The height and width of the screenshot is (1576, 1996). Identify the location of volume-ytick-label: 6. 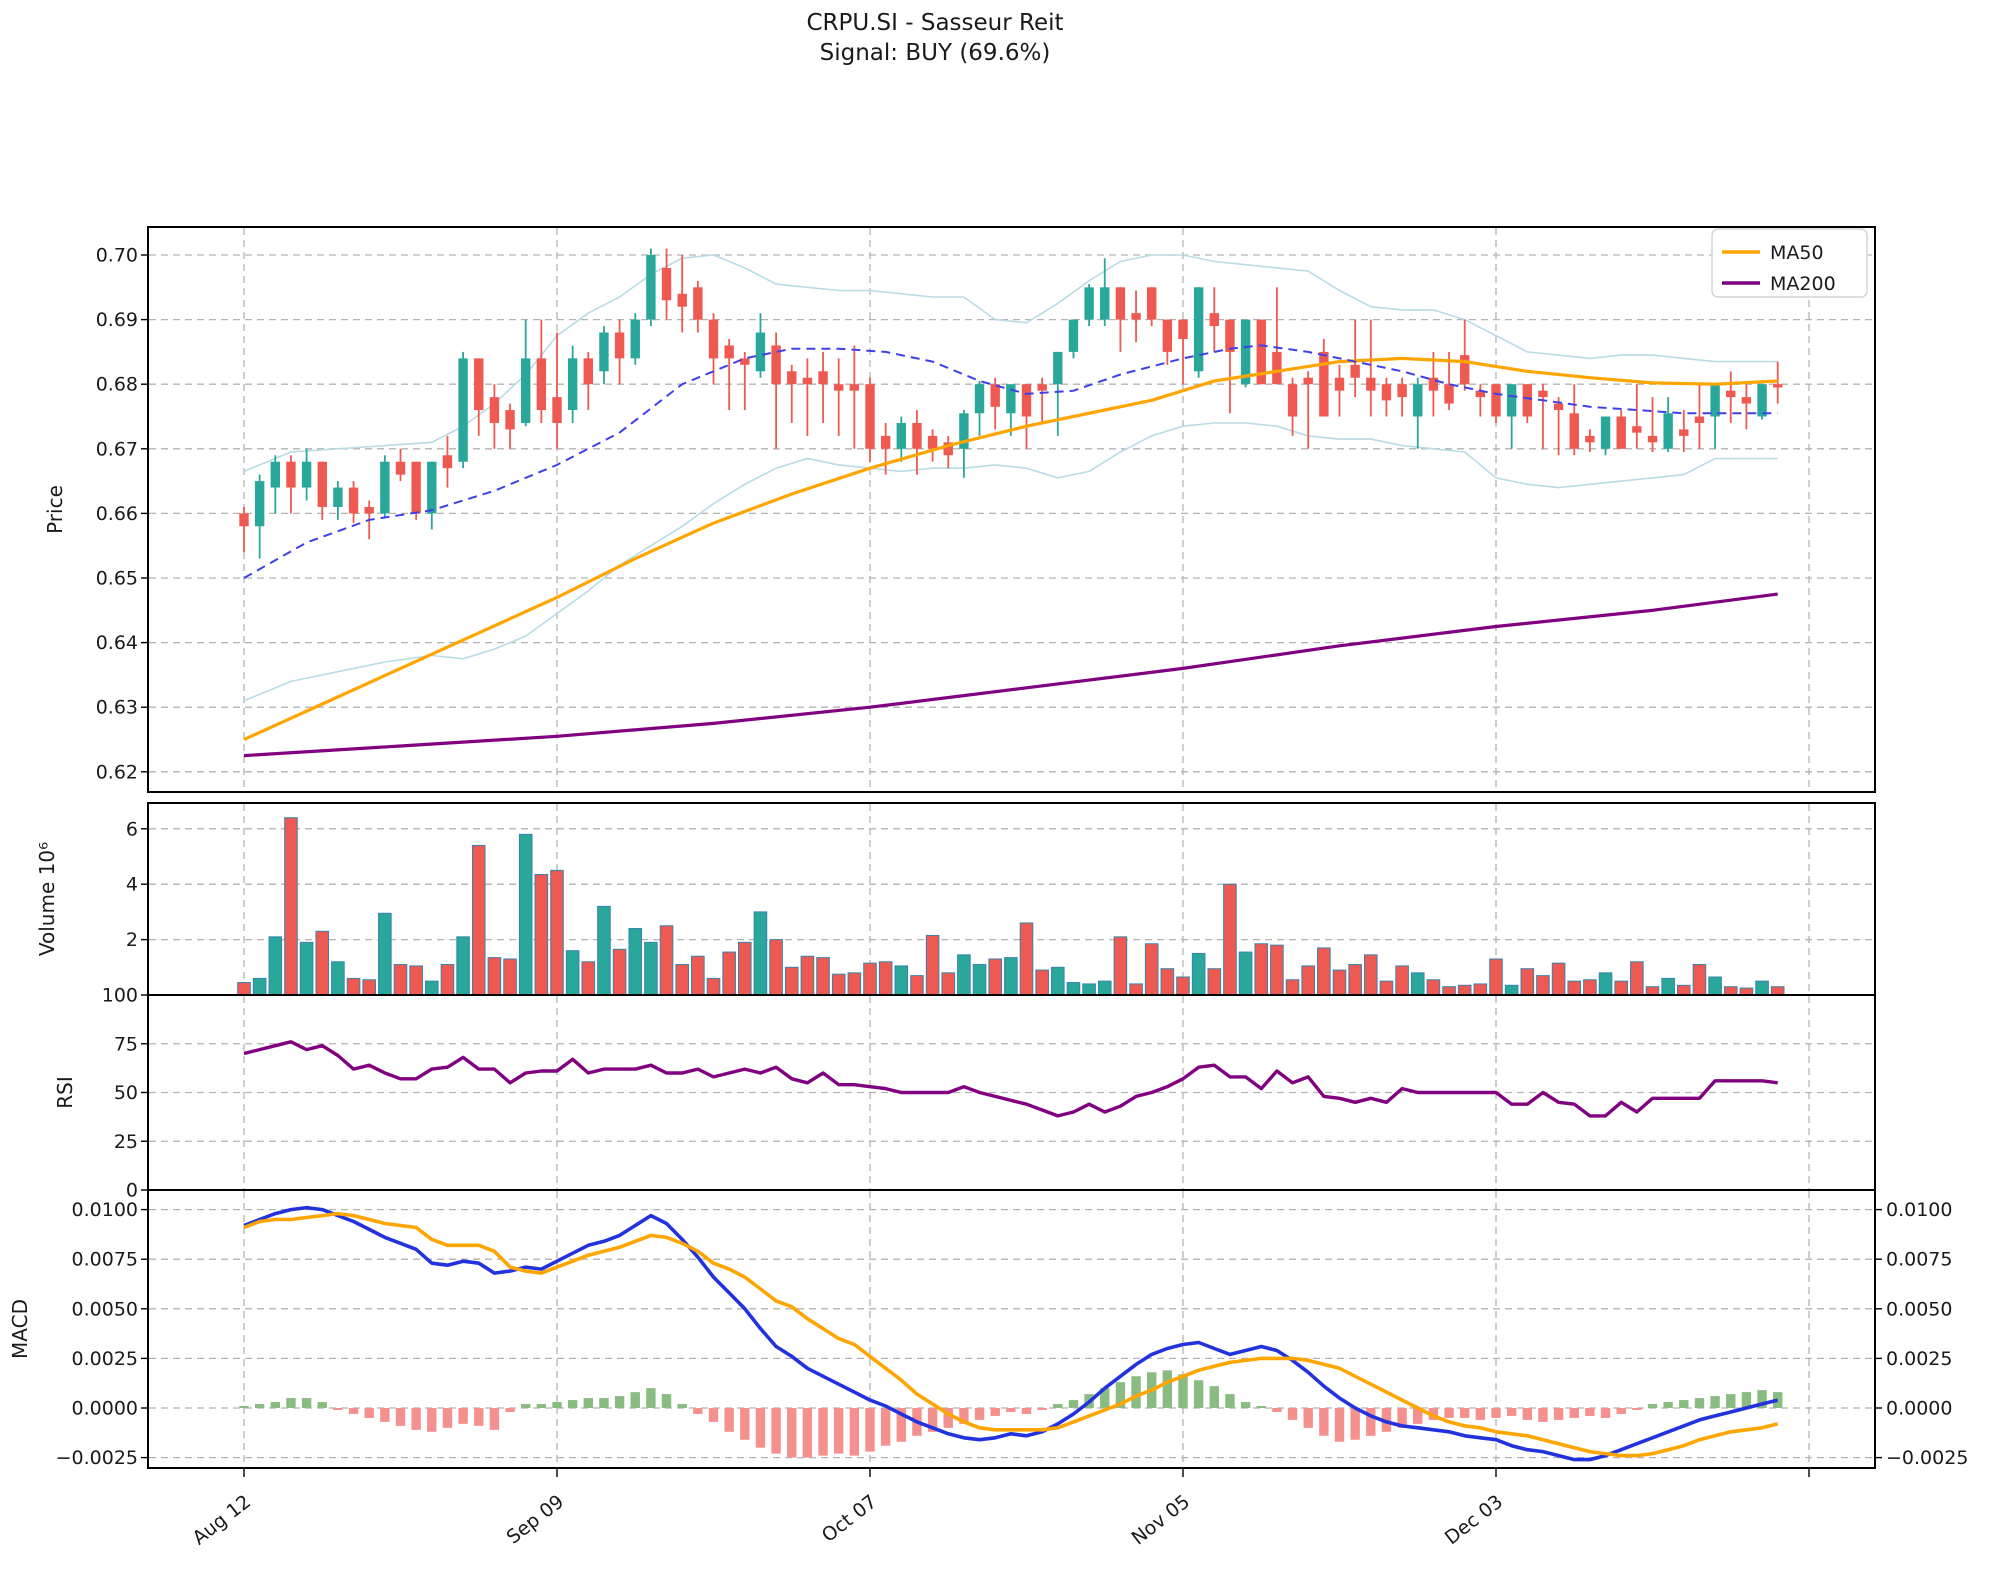
(132, 829).